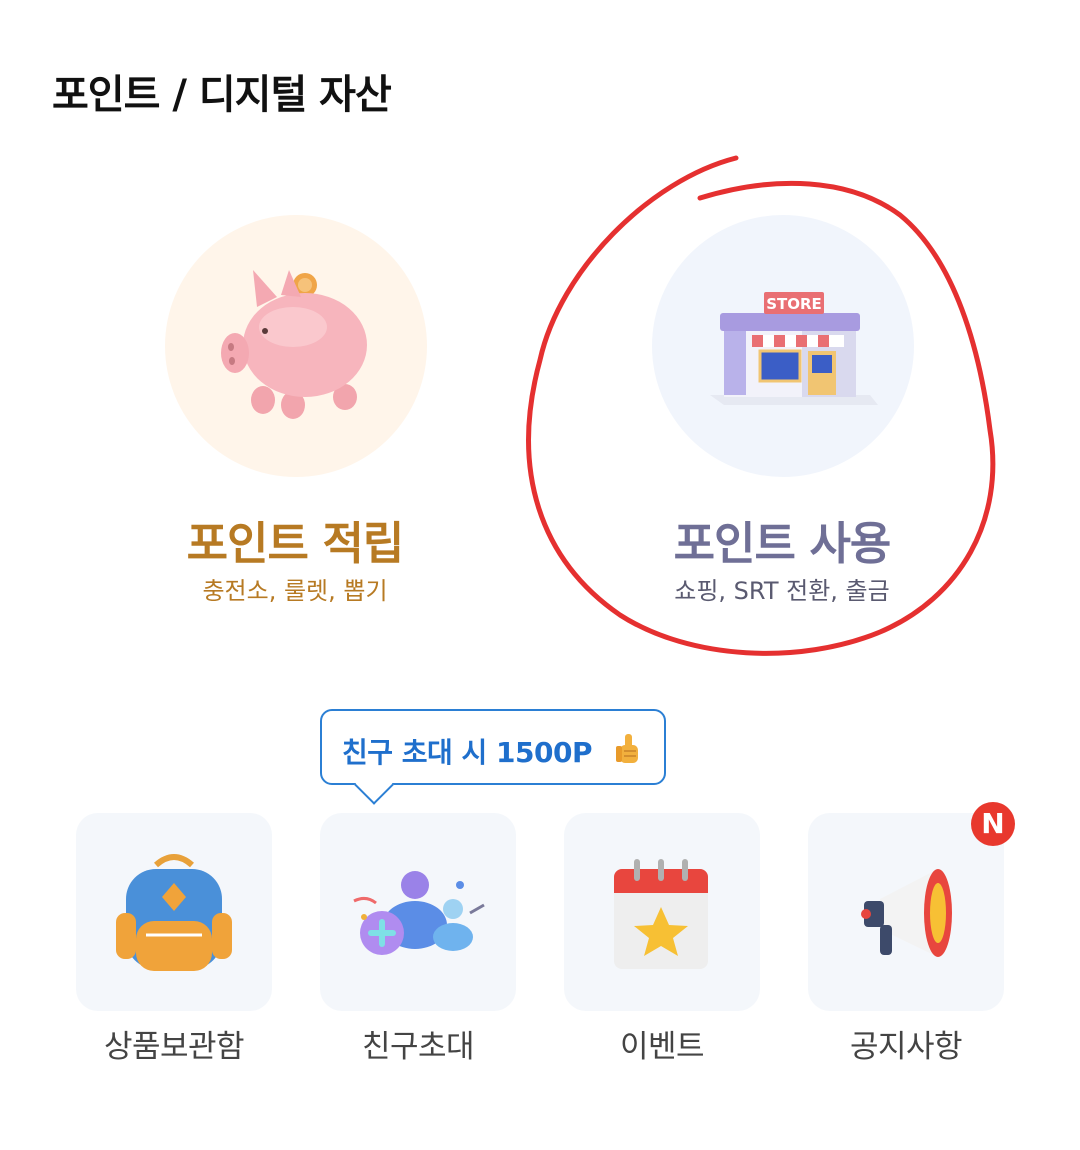 This screenshot has height=1150, width=1080. Describe the element at coordinates (174, 1047) in the screenshot. I see `tile-product-storage-label: 상품보관함` at that location.